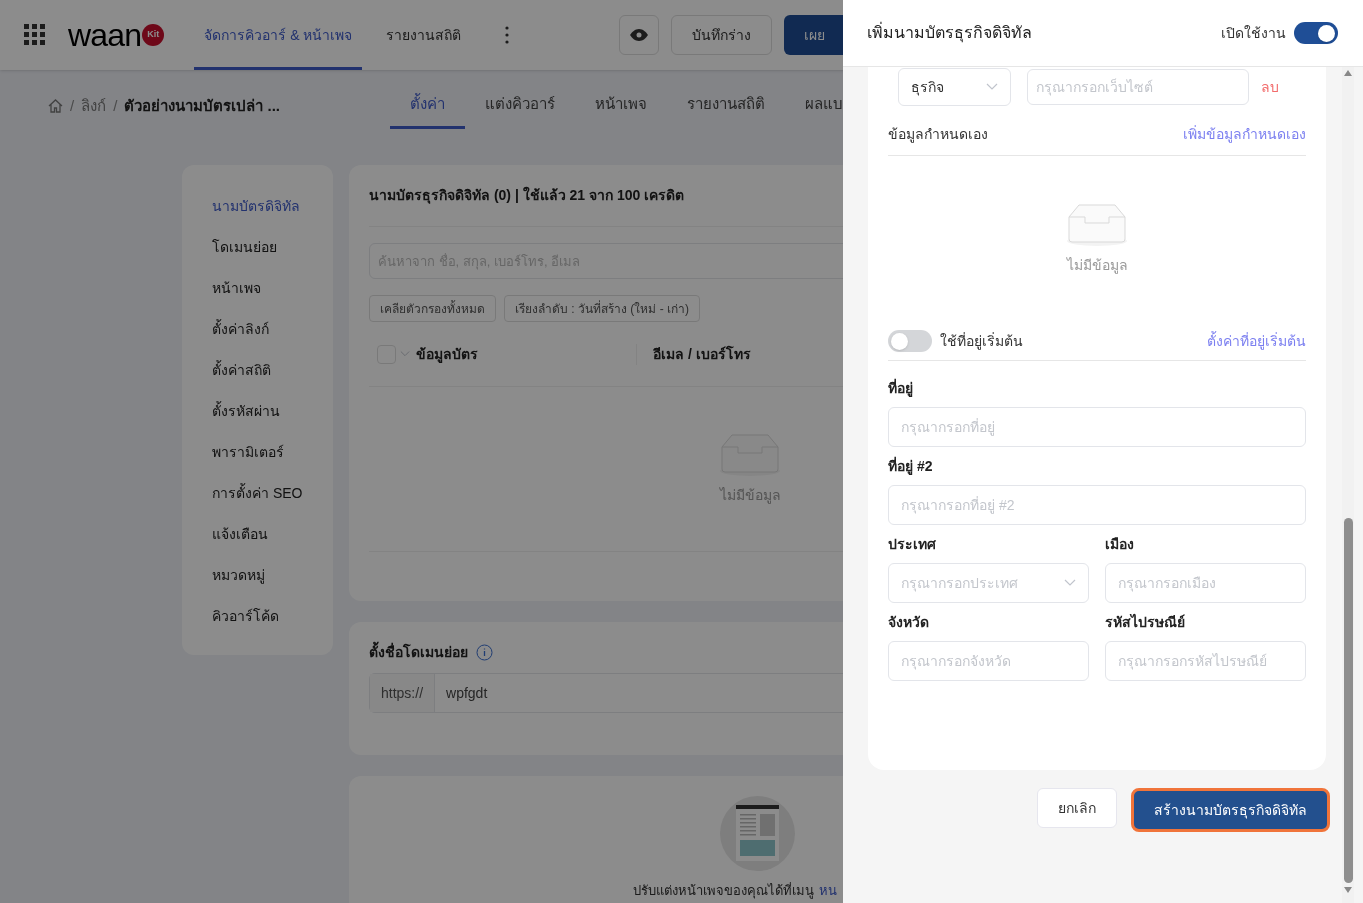 Image resolution: width=1363 pixels, height=903 pixels. Describe the element at coordinates (427, 106) in the screenshot. I see `sub-tab: ตั้งค่า` at that location.